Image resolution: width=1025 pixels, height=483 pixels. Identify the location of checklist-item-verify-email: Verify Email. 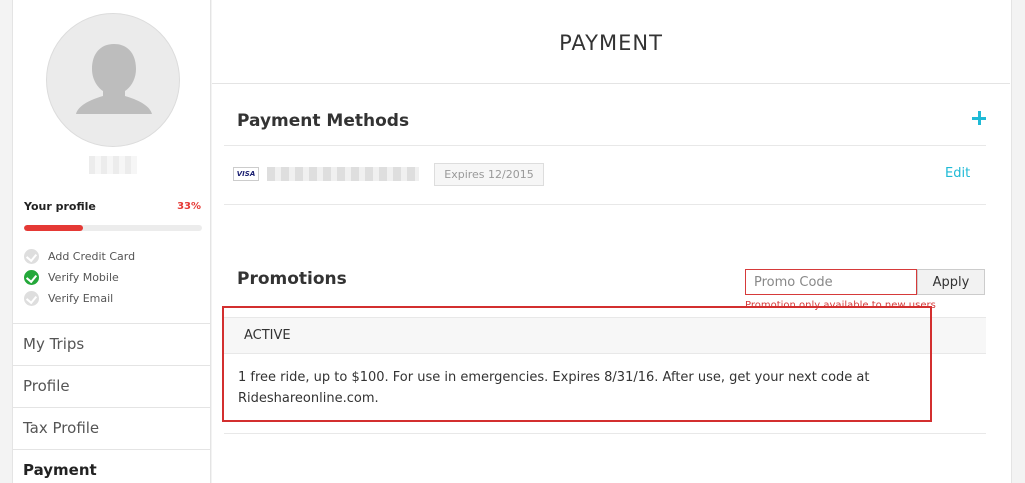
(68, 298).